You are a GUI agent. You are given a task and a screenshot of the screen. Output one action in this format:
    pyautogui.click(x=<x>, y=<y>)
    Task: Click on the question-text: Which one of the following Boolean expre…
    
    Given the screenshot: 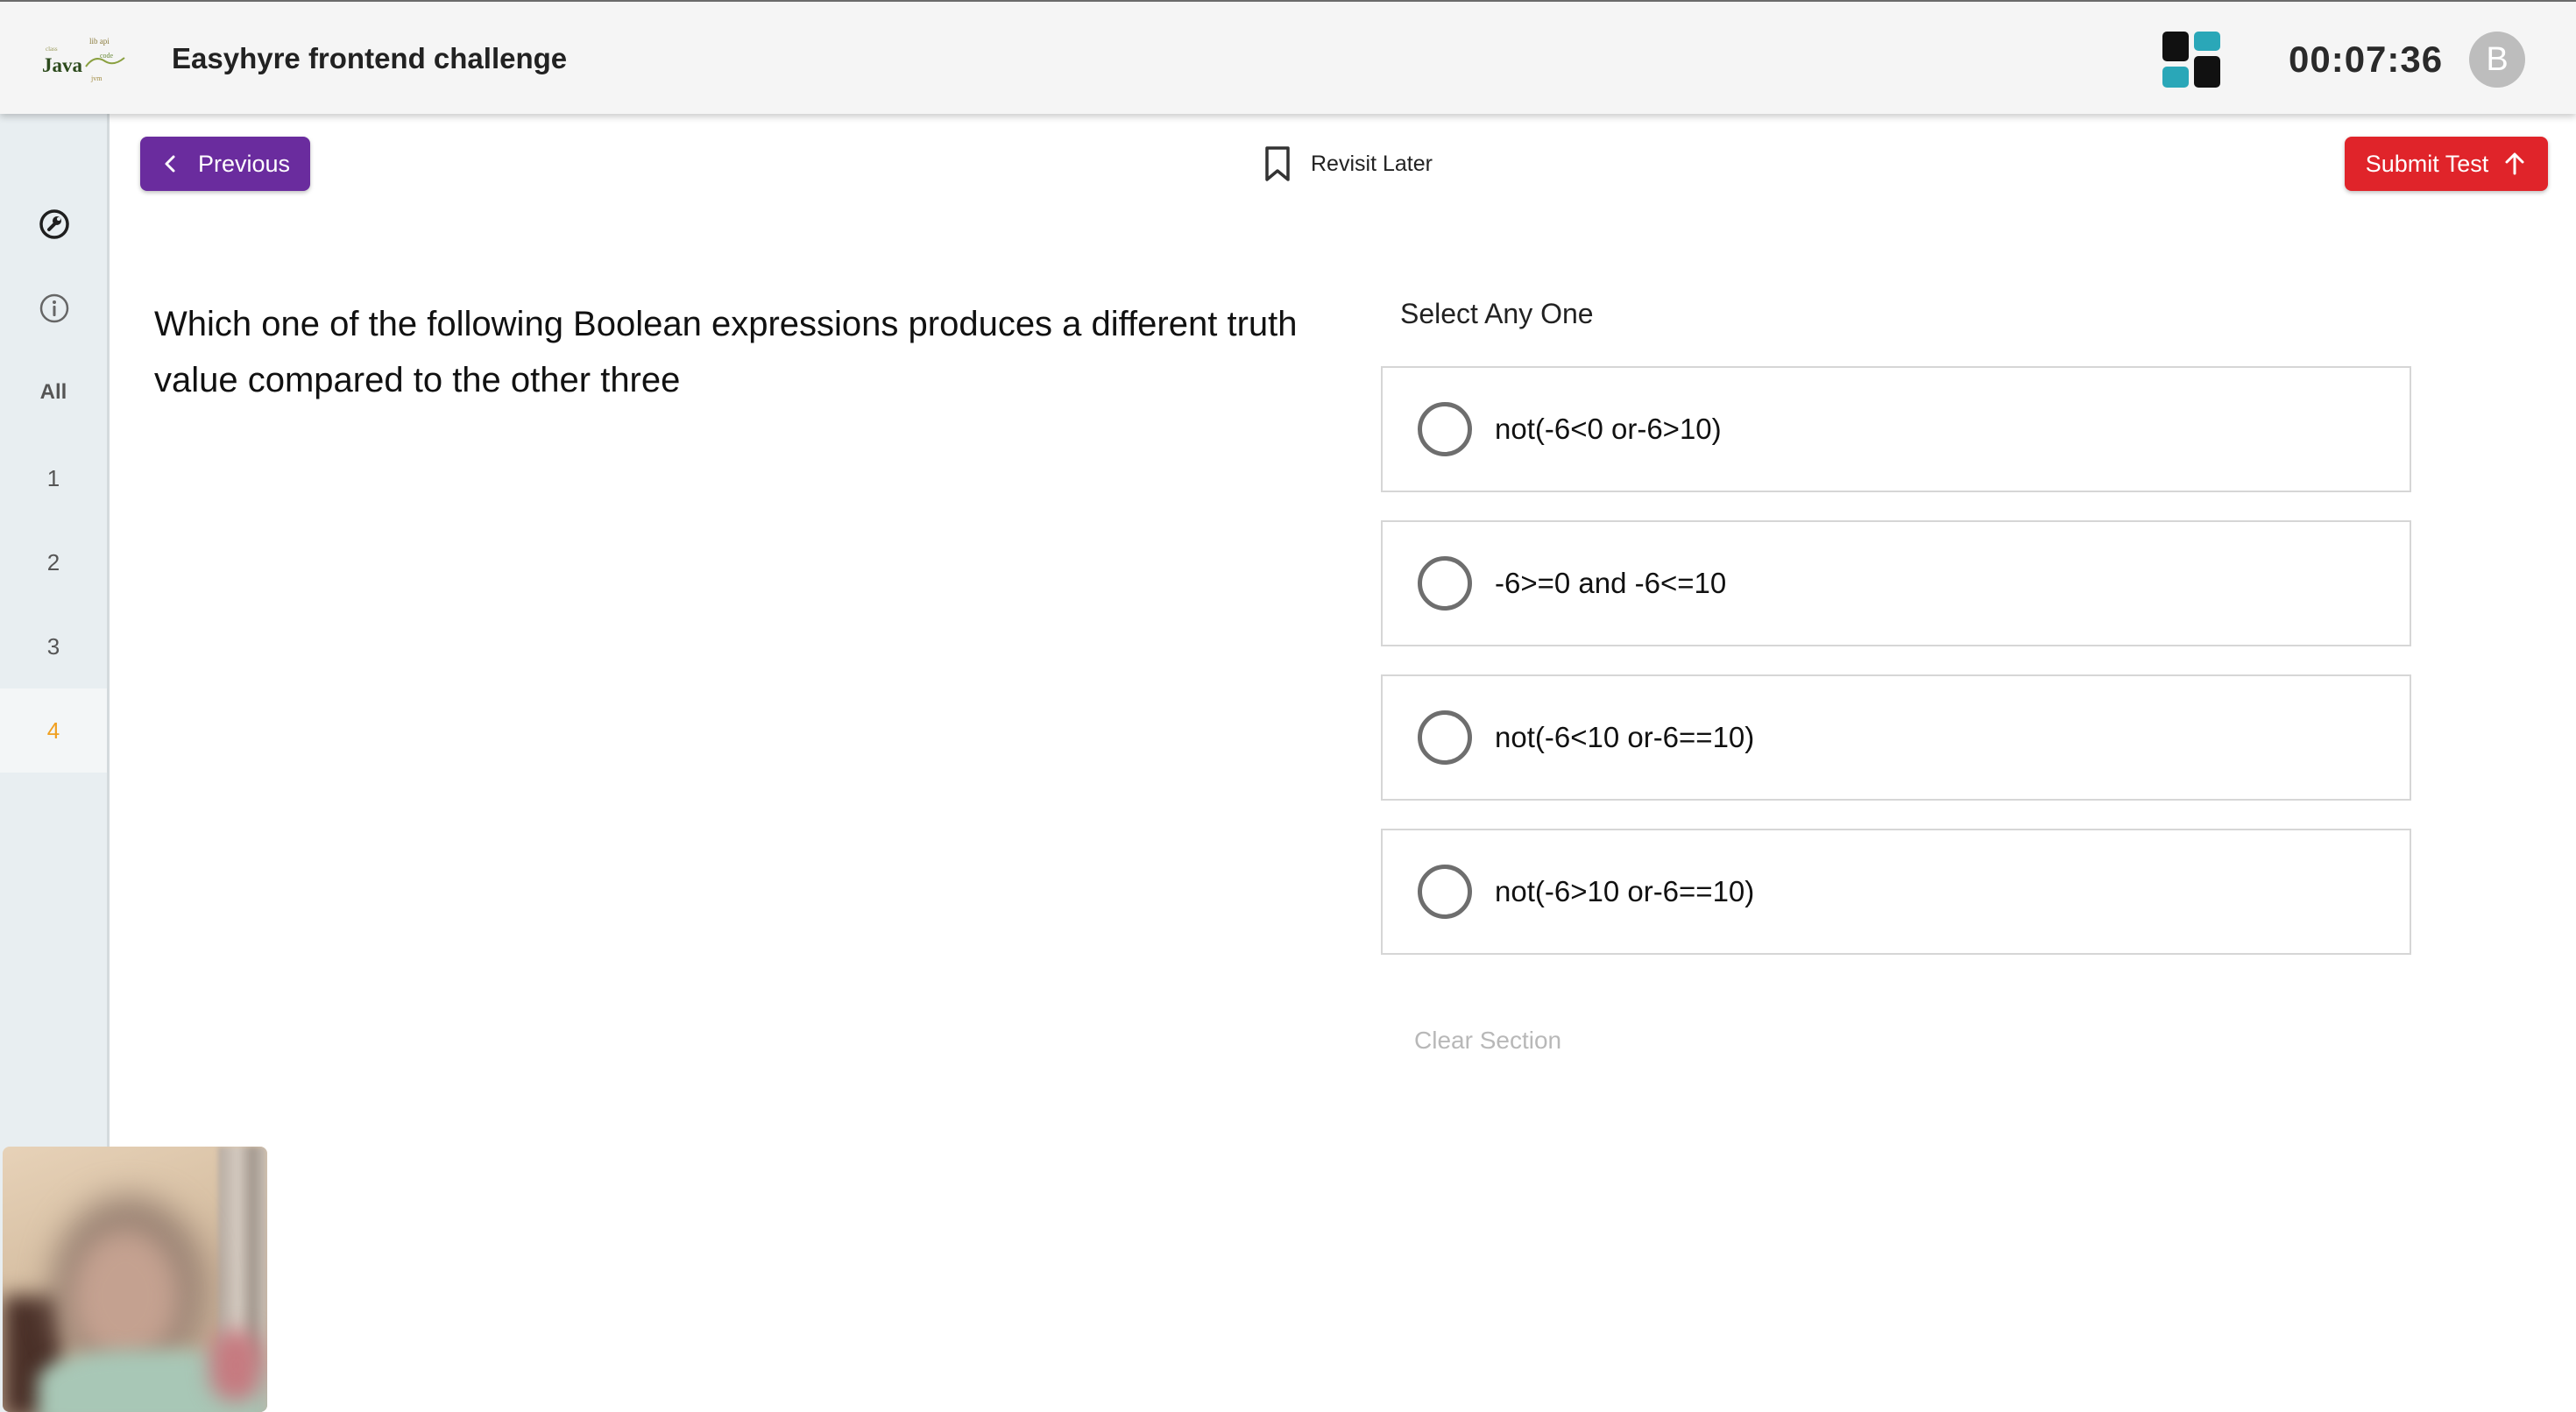 What is the action you would take?
    pyautogui.click(x=726, y=352)
    